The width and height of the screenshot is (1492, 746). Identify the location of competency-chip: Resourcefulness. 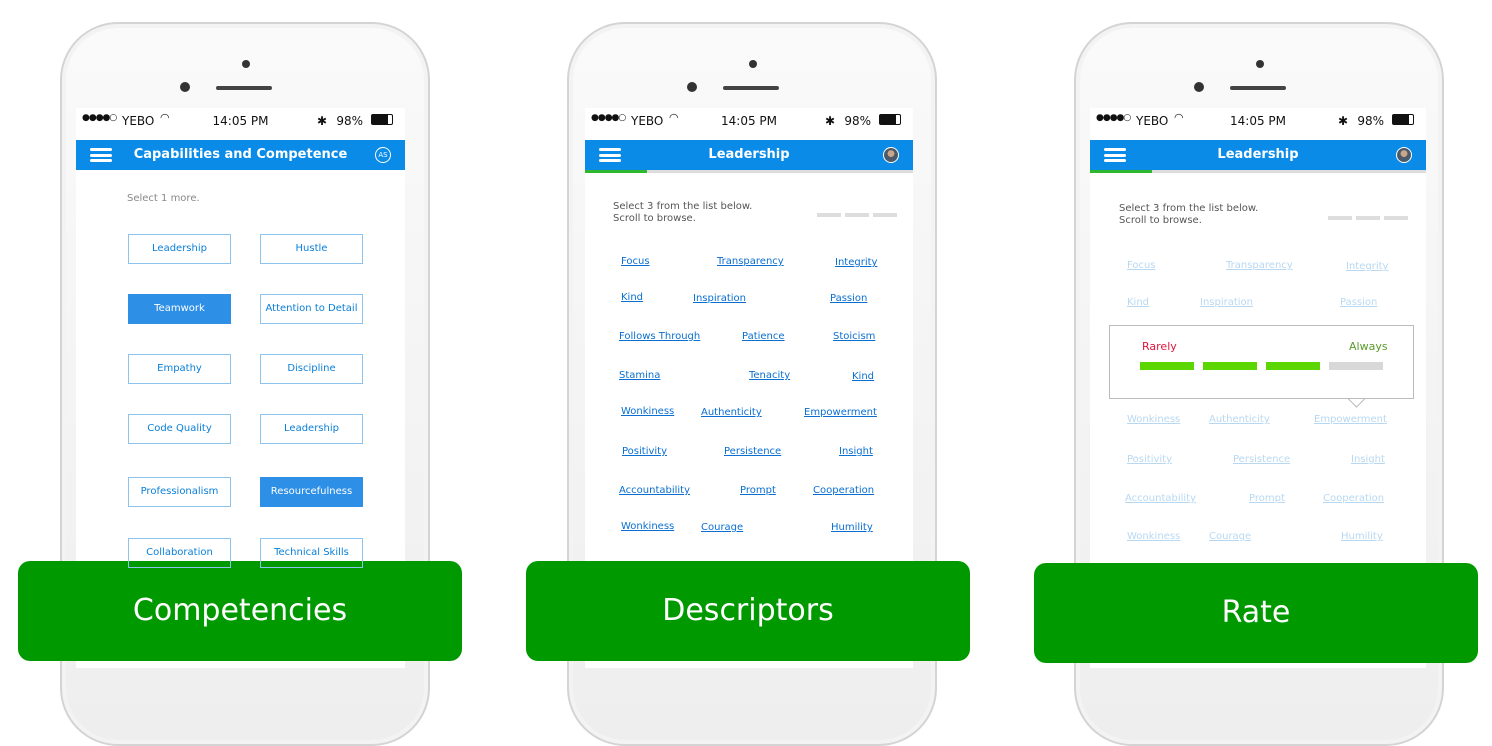
(311, 492).